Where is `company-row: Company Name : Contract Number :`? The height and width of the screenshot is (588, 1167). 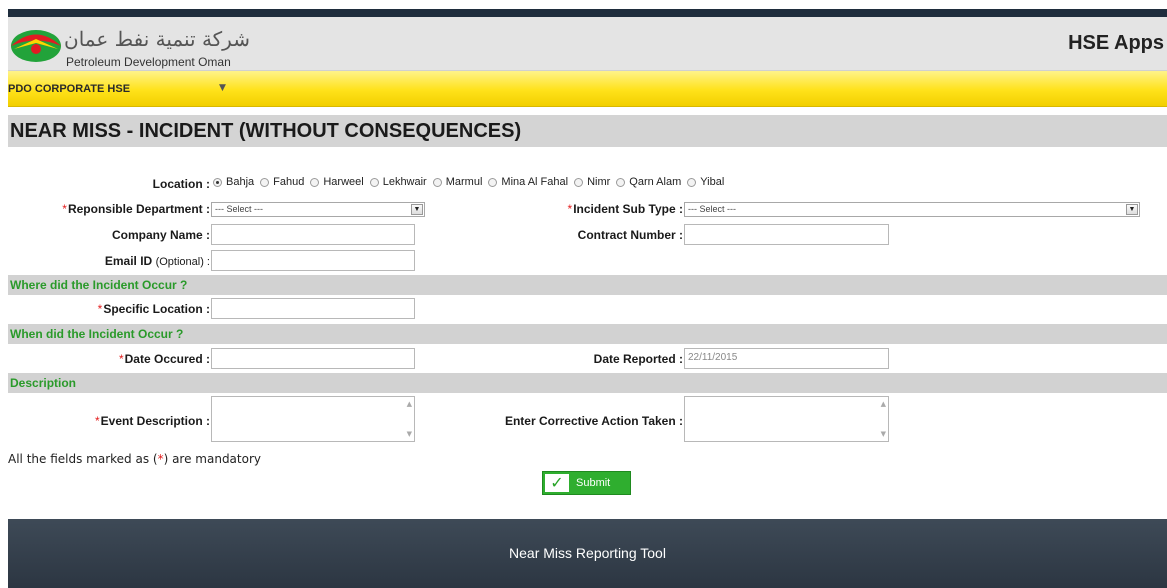 company-row: Company Name : Contract Number : is located at coordinates (587, 235).